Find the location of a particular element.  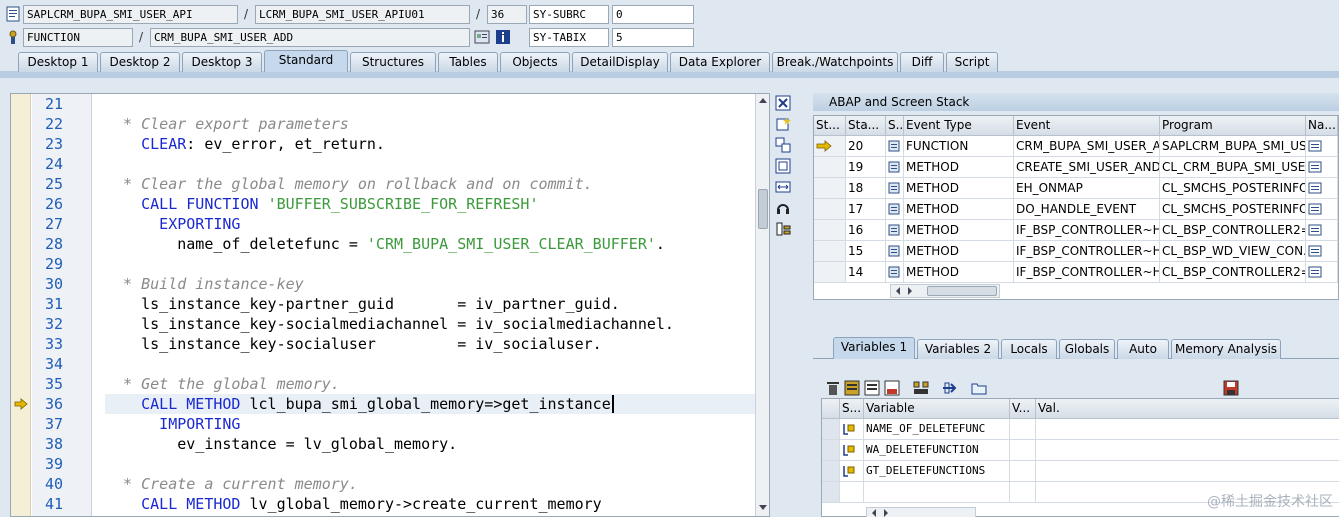

stack-cell: 15 is located at coordinates (866, 251).